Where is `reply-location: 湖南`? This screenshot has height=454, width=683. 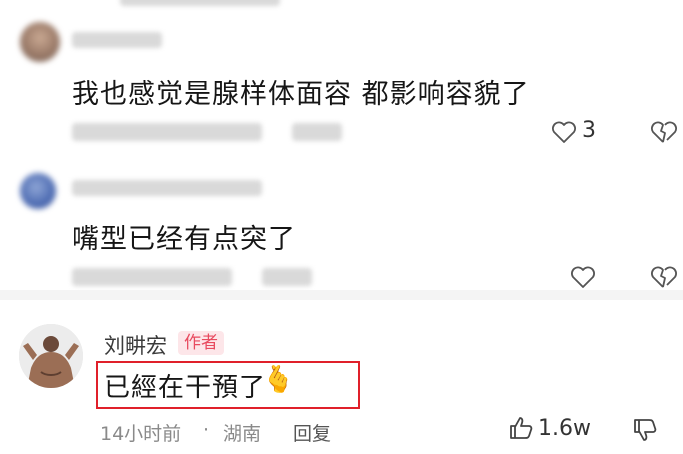
reply-location: 湖南 is located at coordinates (242, 434).